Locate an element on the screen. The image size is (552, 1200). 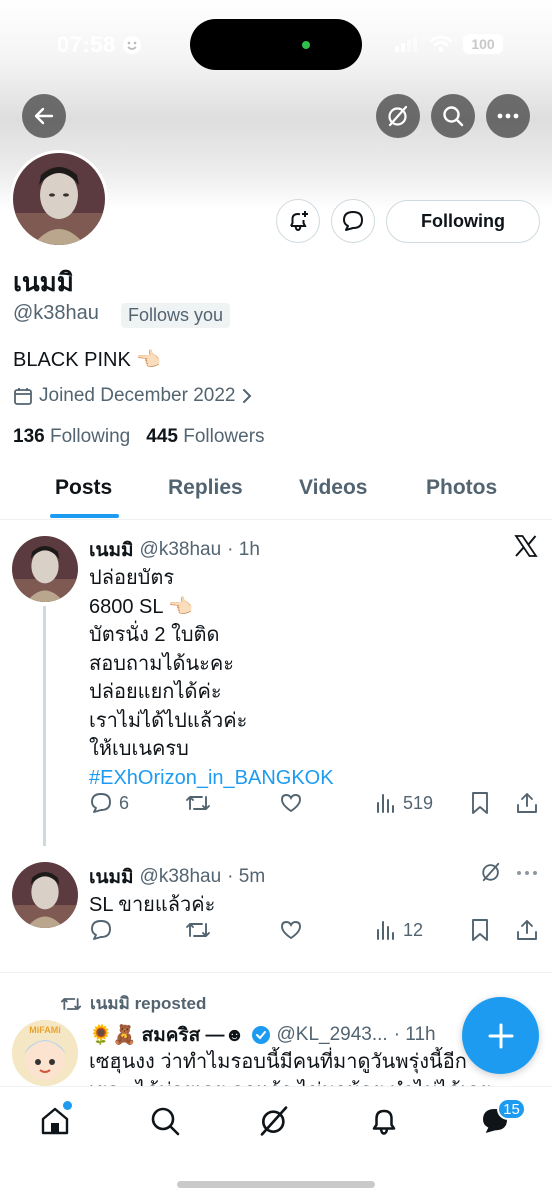
following-button: Following is located at coordinates (463, 221).